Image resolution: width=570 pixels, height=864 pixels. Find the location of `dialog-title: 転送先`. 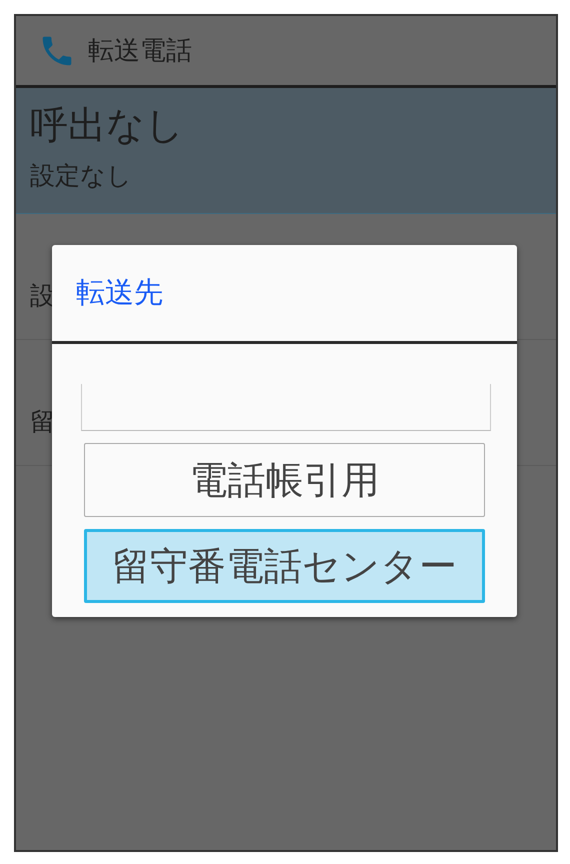

dialog-title: 転送先 is located at coordinates (119, 292).